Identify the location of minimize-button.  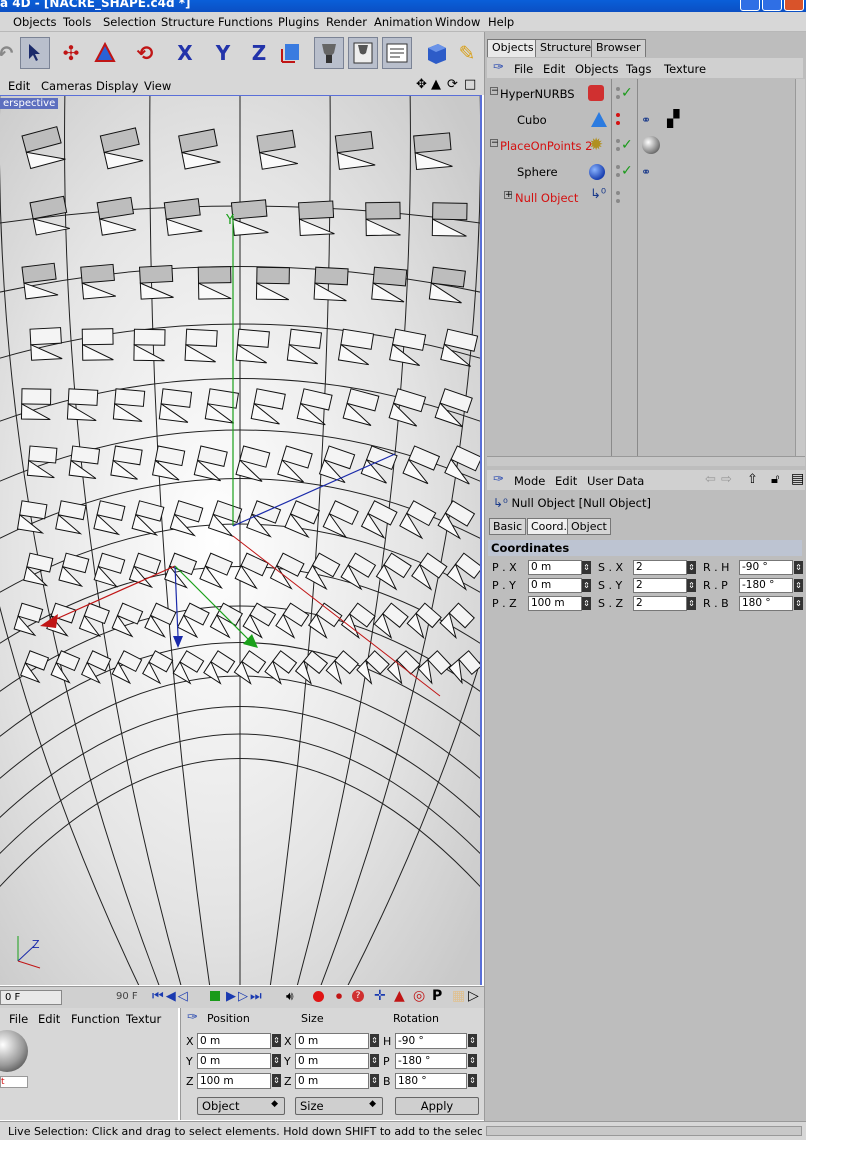
(750, 5).